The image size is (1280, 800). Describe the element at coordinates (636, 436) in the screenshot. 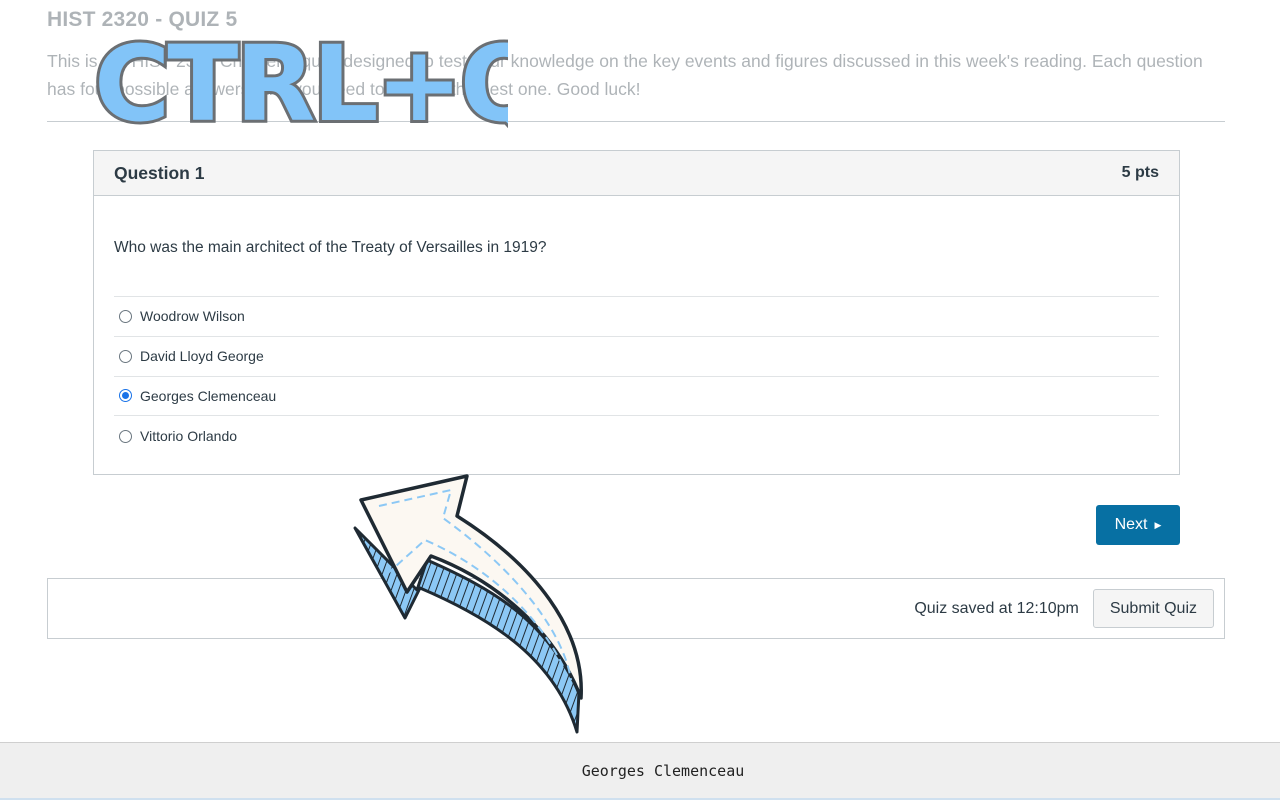

I see `answer-option: Vittorio Orlando` at that location.